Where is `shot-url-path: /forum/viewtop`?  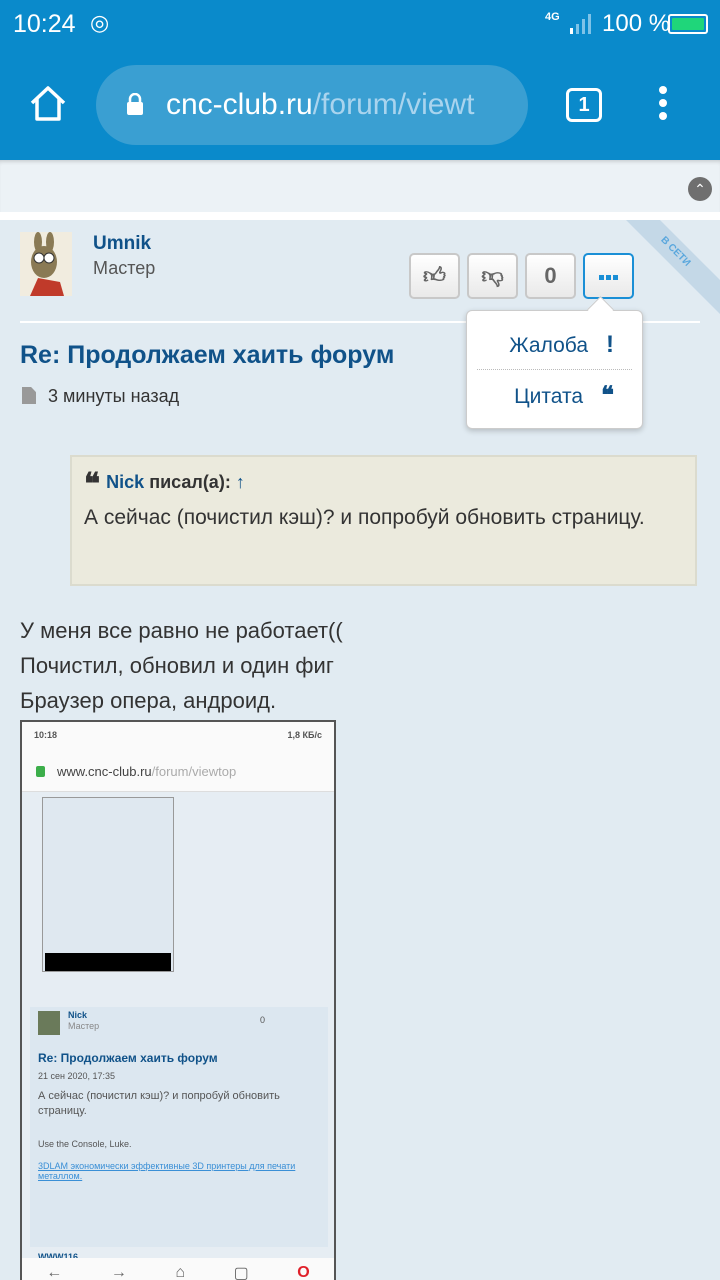
shot-url-path: /forum/viewtop is located at coordinates (194, 771).